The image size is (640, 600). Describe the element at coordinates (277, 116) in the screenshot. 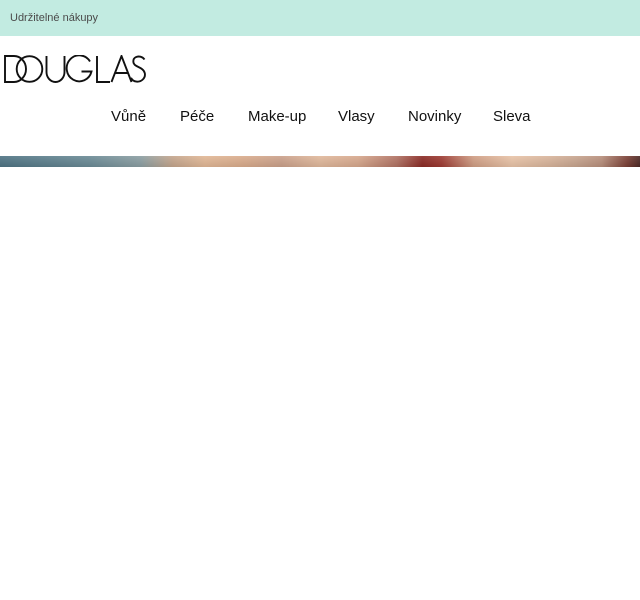

I see `nav-item-make-up: Make-up` at that location.